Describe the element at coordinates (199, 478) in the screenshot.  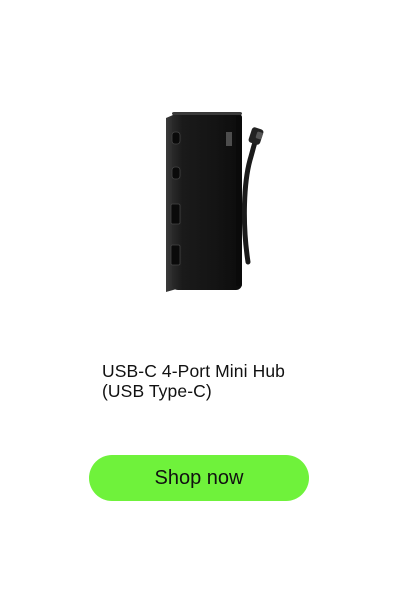
I see `shop-now-button: Shop now` at that location.